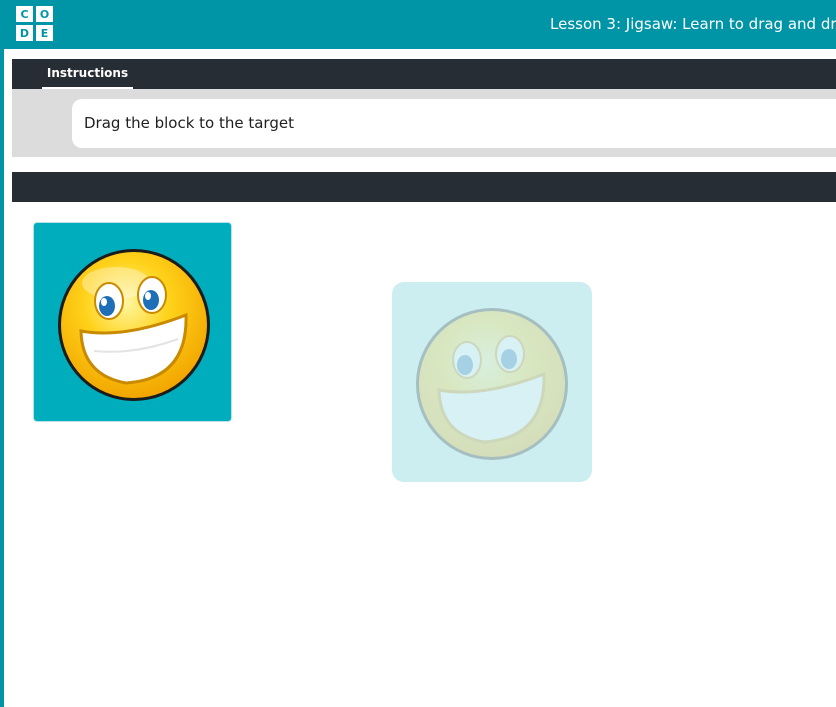  What do you see at coordinates (35, 24) in the screenshot?
I see `code-logo: C O D E` at bounding box center [35, 24].